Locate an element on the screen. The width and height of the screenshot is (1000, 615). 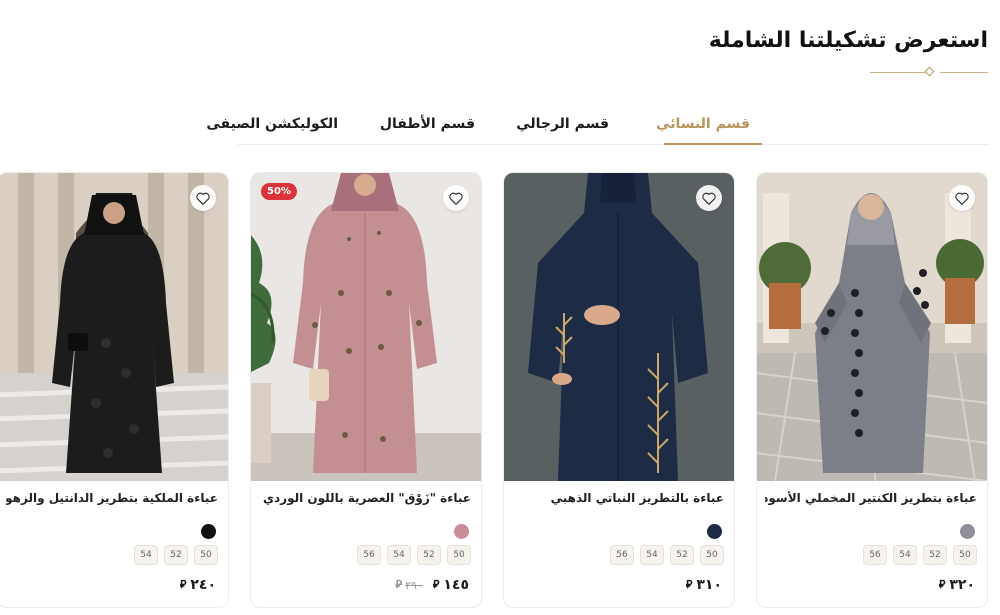
size-options: 50 52 54 is located at coordinates (176, 555).